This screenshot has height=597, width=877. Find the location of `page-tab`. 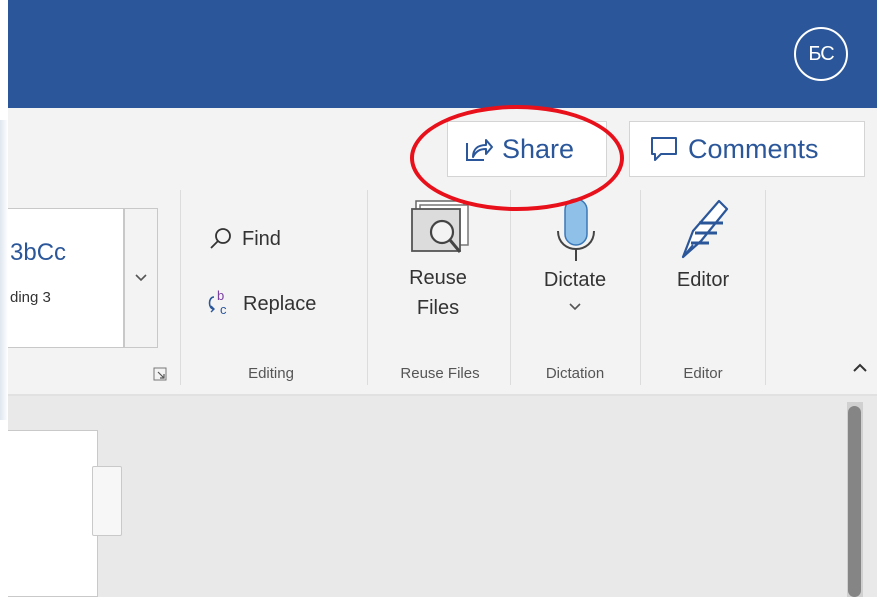

page-tab is located at coordinates (107, 501).